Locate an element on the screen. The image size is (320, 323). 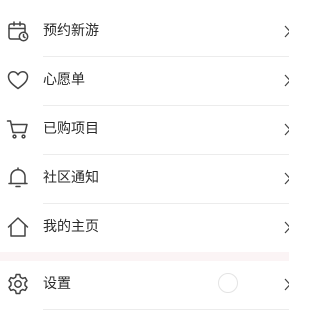
cart-icon is located at coordinates (18, 129).